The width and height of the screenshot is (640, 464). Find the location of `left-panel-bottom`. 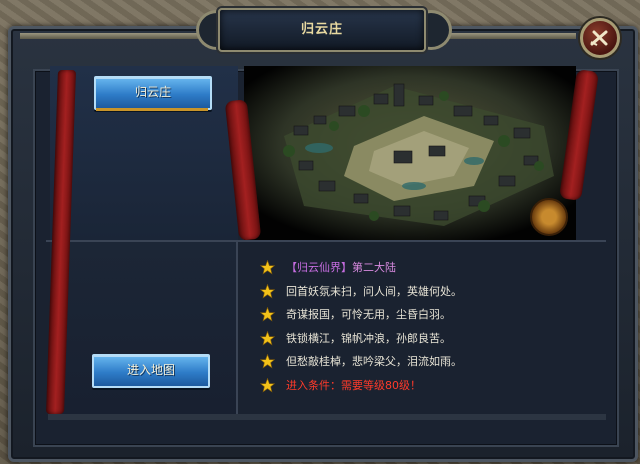

left-panel-bottom is located at coordinates (144, 328).